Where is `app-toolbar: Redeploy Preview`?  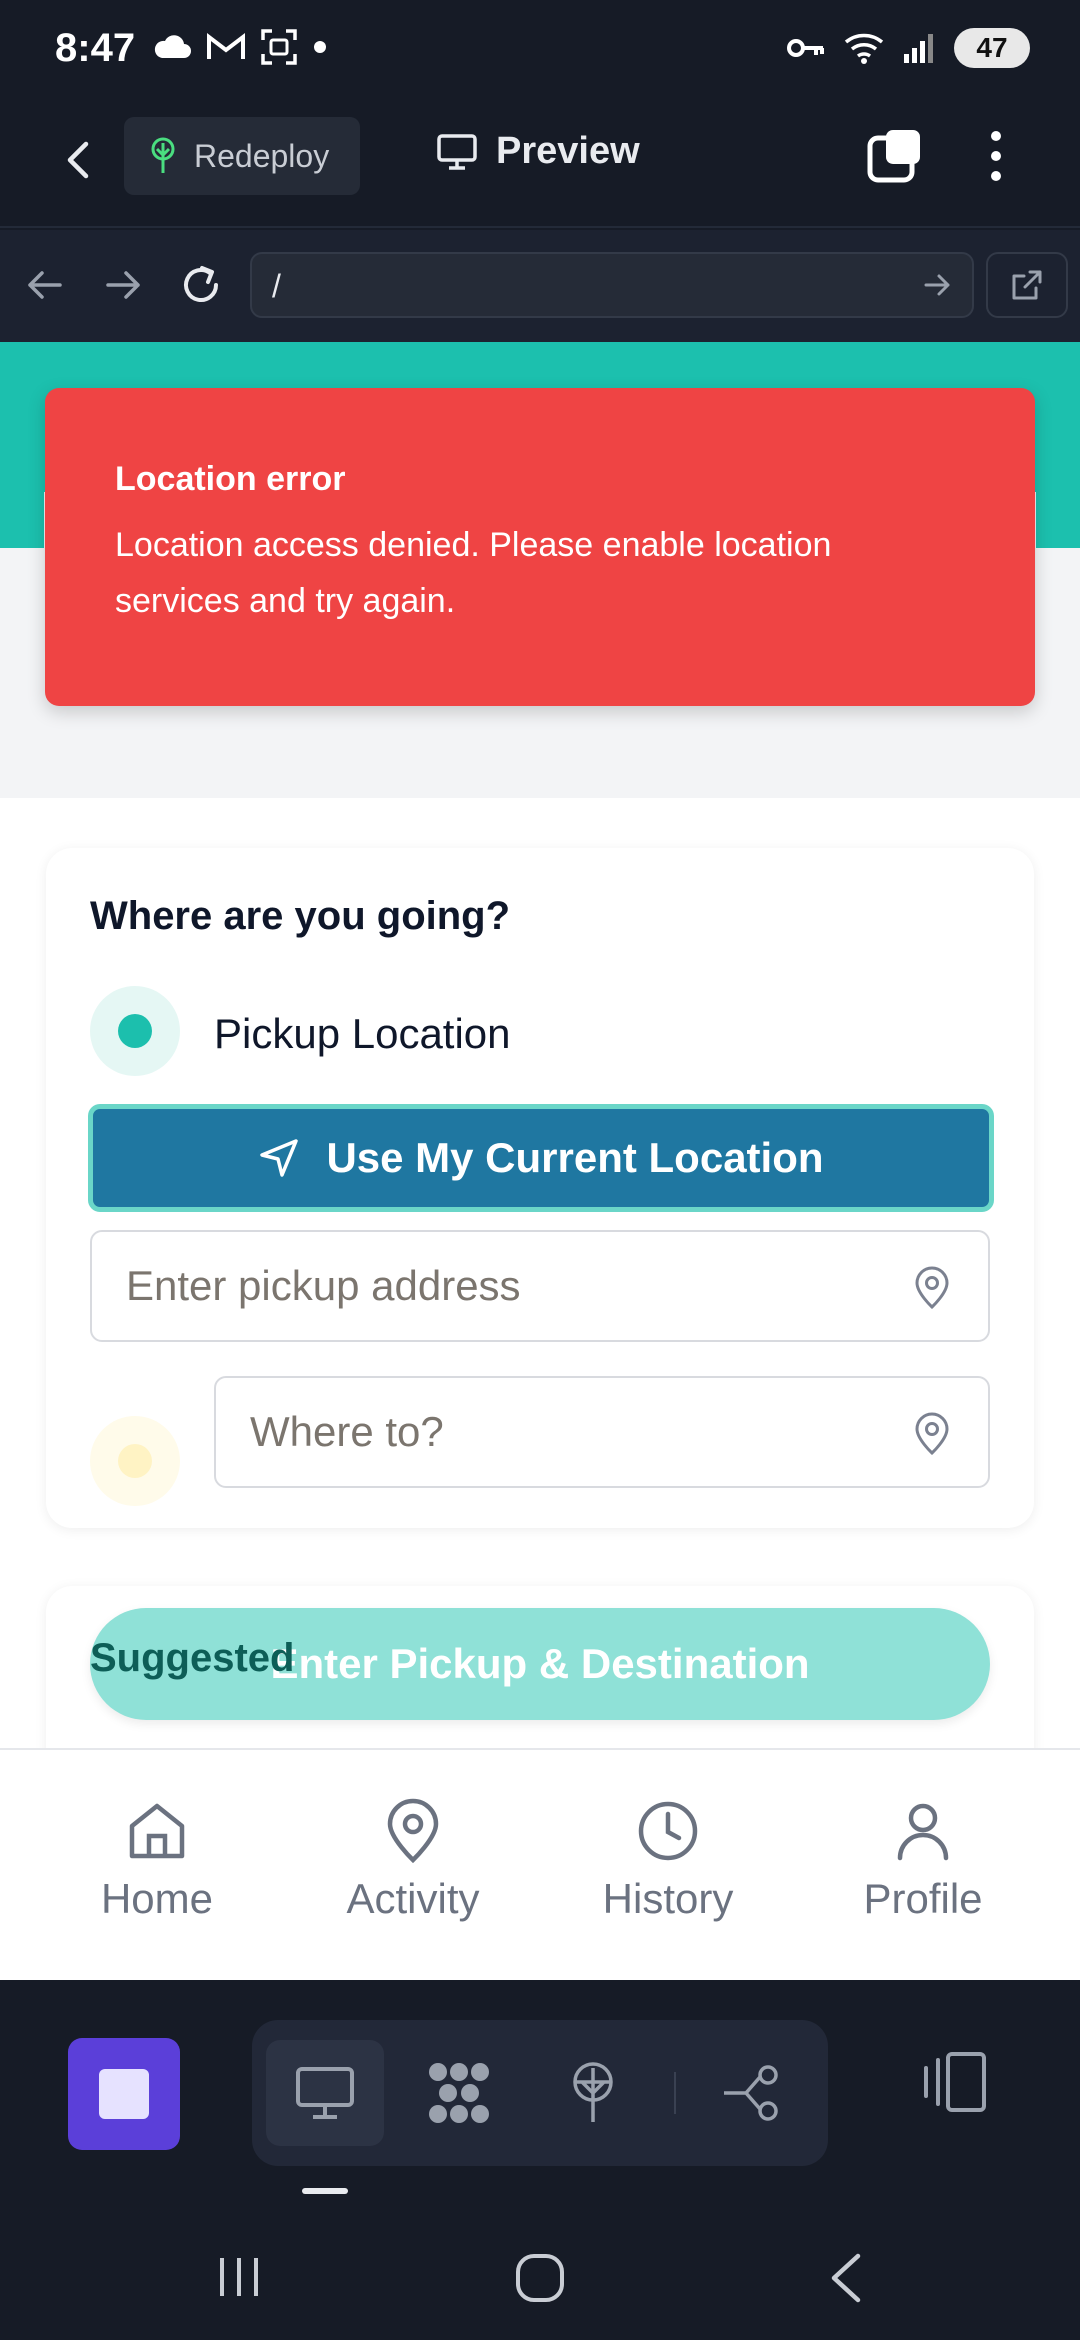
app-toolbar: Redeploy Preview is located at coordinates (540, 164).